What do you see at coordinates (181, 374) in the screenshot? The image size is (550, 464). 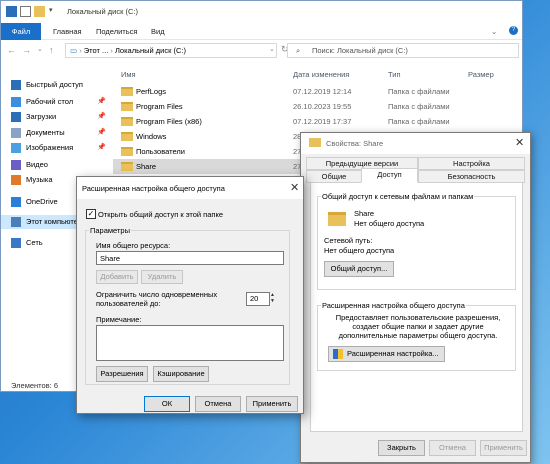 I see `caching-button: Кэширование` at bounding box center [181, 374].